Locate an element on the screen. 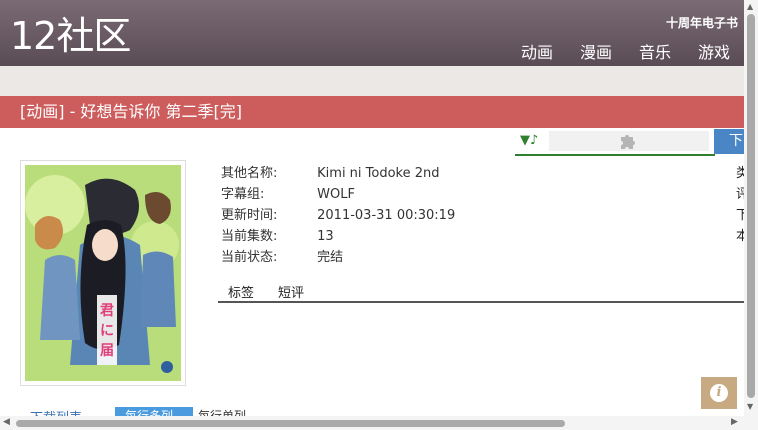 Image resolution: width=758 pixels, height=430 pixels. music-note-icon: ▼♪ is located at coordinates (529, 140).